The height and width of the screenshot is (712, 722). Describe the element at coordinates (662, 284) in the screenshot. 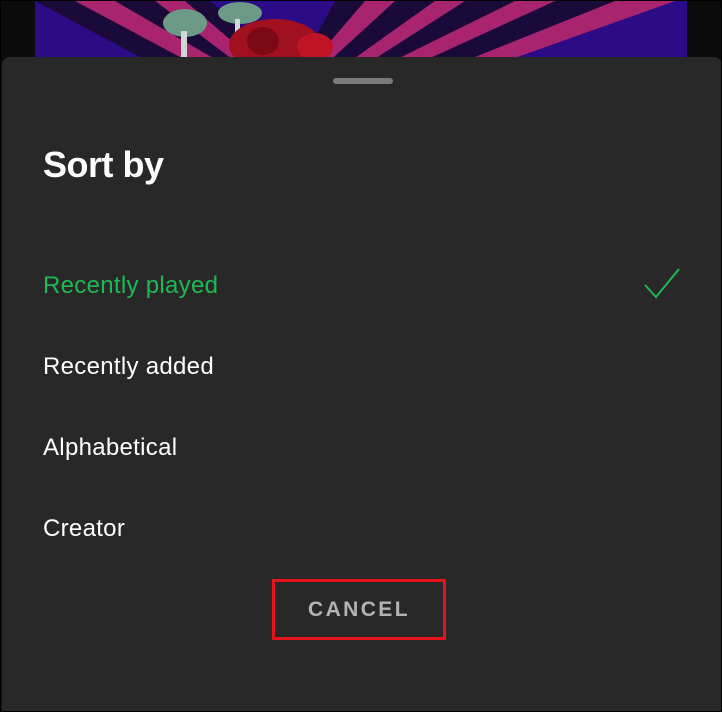

I see `checkmark-icon` at that location.